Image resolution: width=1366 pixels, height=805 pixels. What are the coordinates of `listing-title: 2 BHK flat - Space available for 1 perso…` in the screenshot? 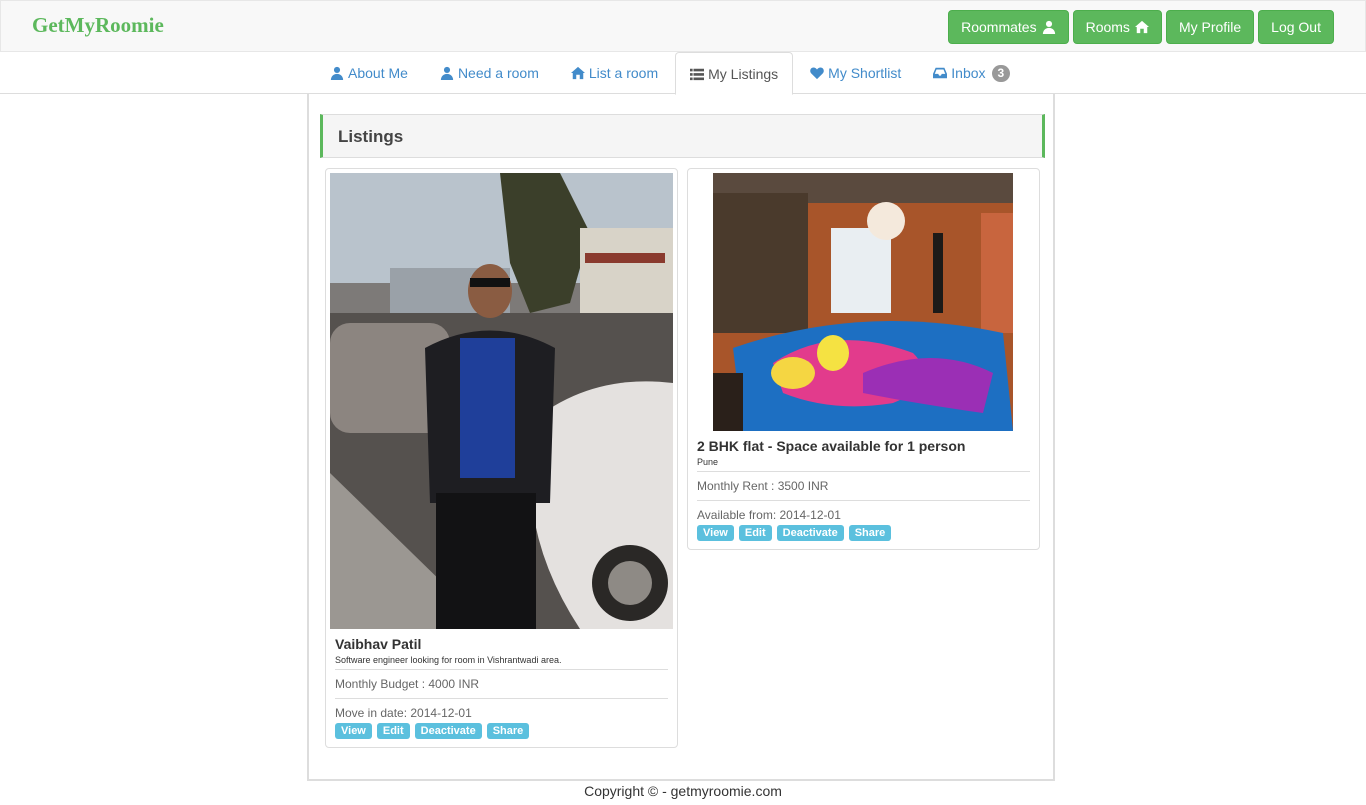 It's located at (863, 446).